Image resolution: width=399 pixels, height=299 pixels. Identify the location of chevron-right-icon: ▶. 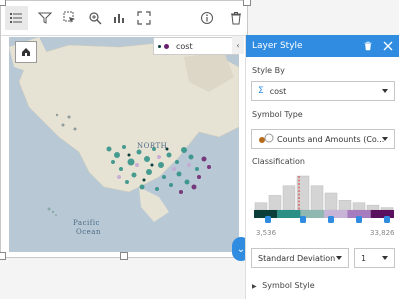
(254, 286).